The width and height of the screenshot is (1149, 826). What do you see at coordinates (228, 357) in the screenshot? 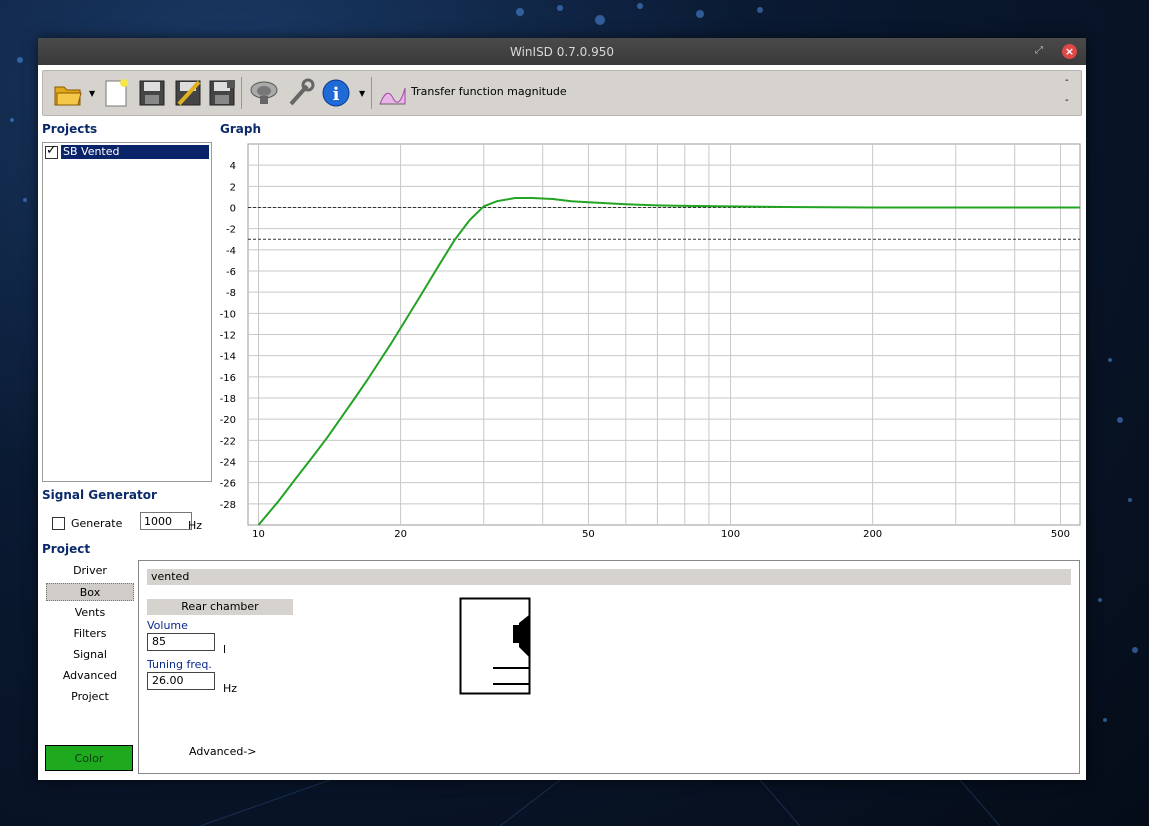
I see `y-tick-label: -14` at bounding box center [228, 357].